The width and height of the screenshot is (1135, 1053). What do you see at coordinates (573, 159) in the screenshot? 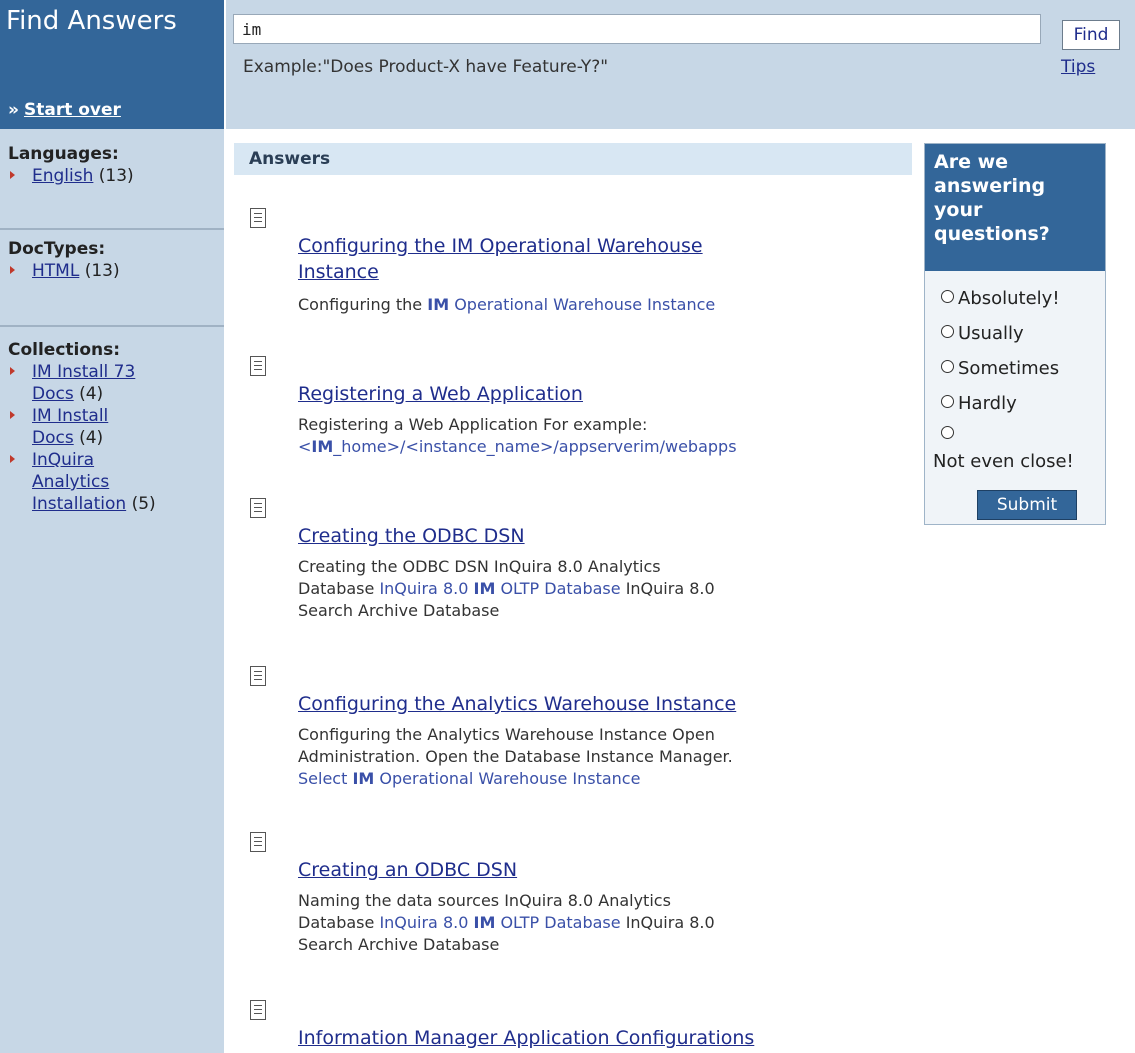
I see `answers-heading: Answers` at bounding box center [573, 159].